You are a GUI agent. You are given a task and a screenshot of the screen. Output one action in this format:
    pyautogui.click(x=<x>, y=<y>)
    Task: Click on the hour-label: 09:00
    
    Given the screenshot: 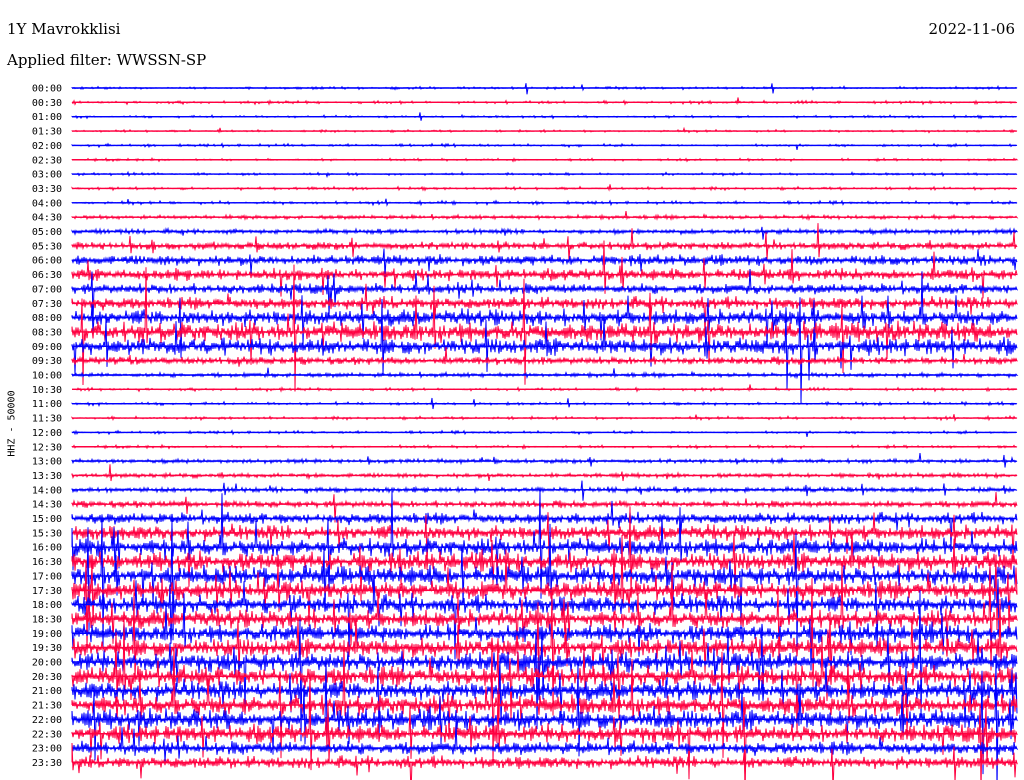 What is the action you would take?
    pyautogui.click(x=47, y=347)
    